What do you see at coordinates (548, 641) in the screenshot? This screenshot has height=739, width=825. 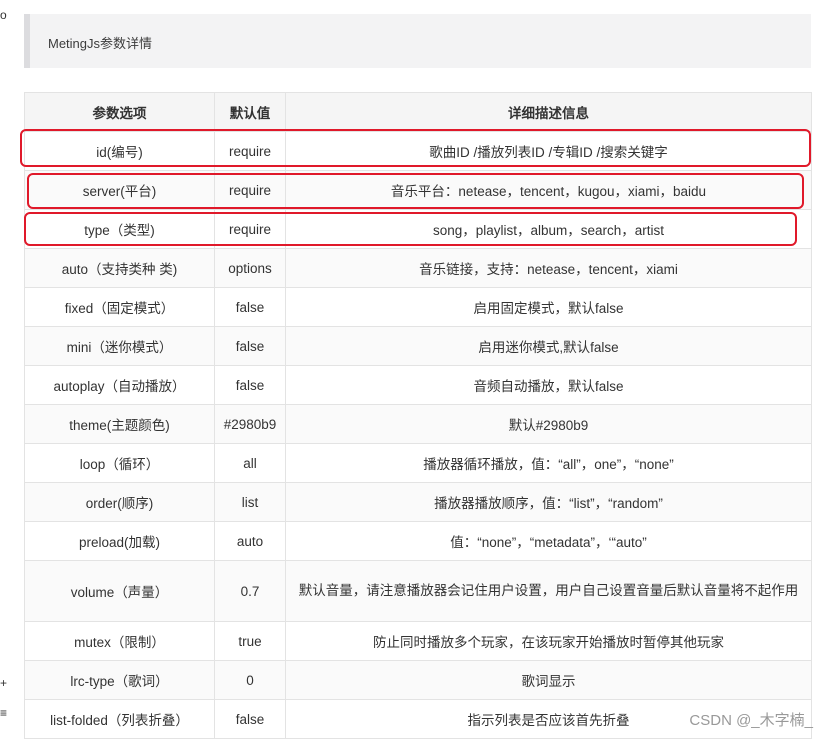 I see `description-cell: 防止同时播放多个玩家，在该玩家开始播放时暂停其他玩家` at bounding box center [548, 641].